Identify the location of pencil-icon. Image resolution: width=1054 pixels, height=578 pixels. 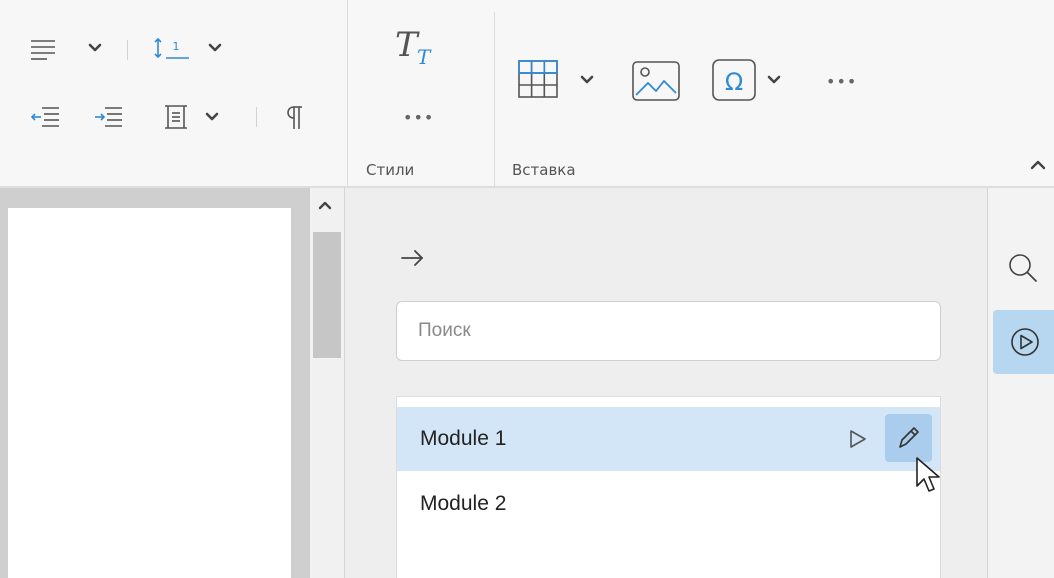
(909, 437).